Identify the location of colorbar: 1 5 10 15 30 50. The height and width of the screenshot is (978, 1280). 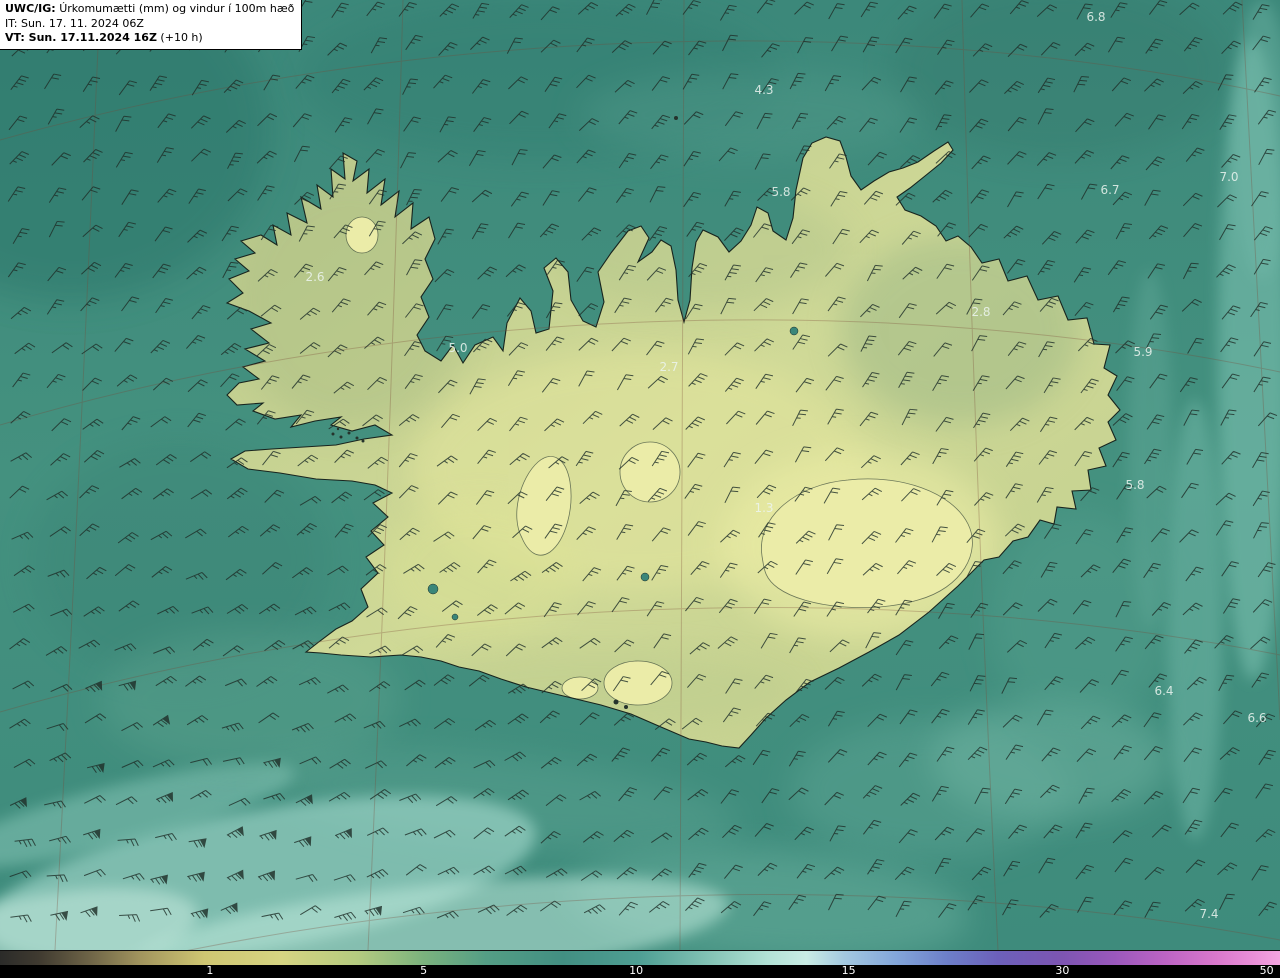
(640, 964).